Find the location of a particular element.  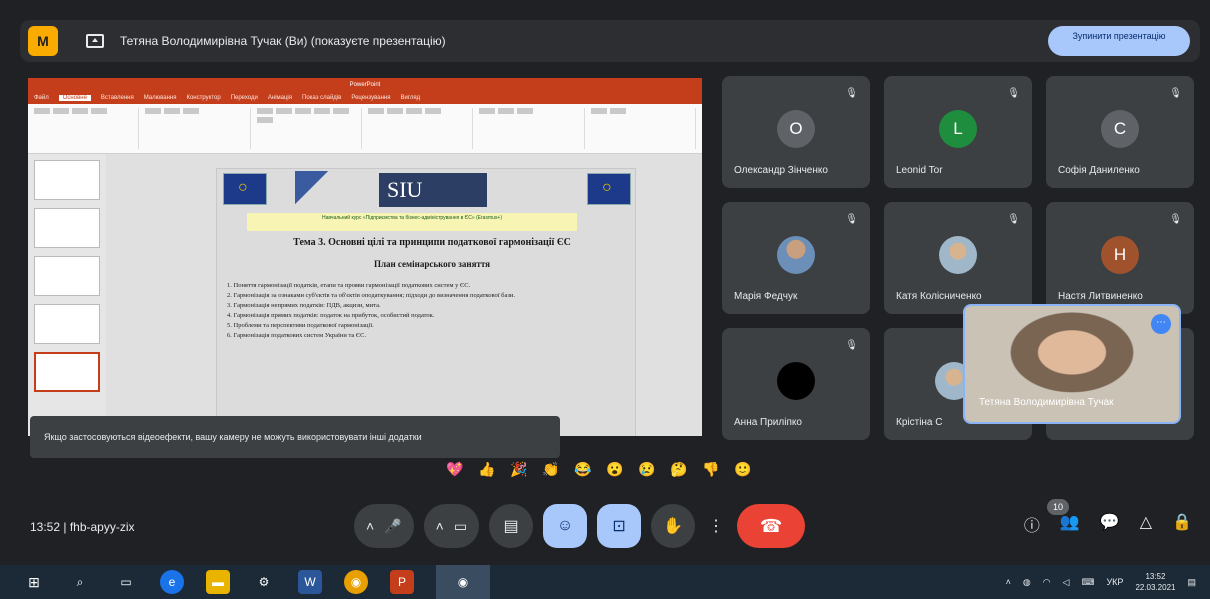

reaction-sad-icon: 😢 is located at coordinates (647, 469).